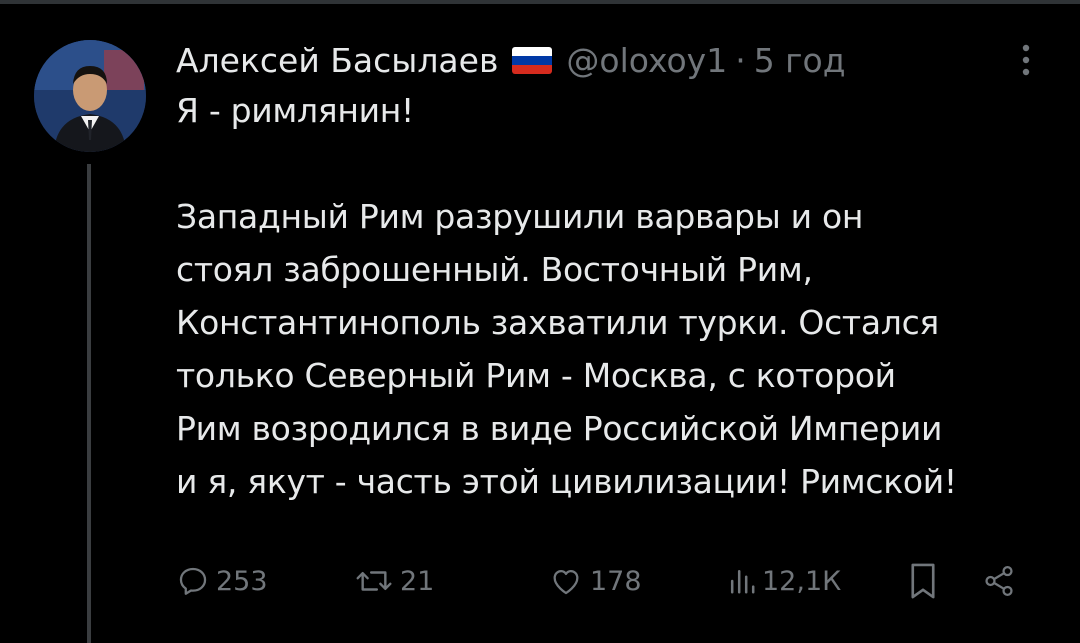 The width and height of the screenshot is (1080, 643). What do you see at coordinates (802, 581) in the screenshot?
I see `views-count: 12,1К` at bounding box center [802, 581].